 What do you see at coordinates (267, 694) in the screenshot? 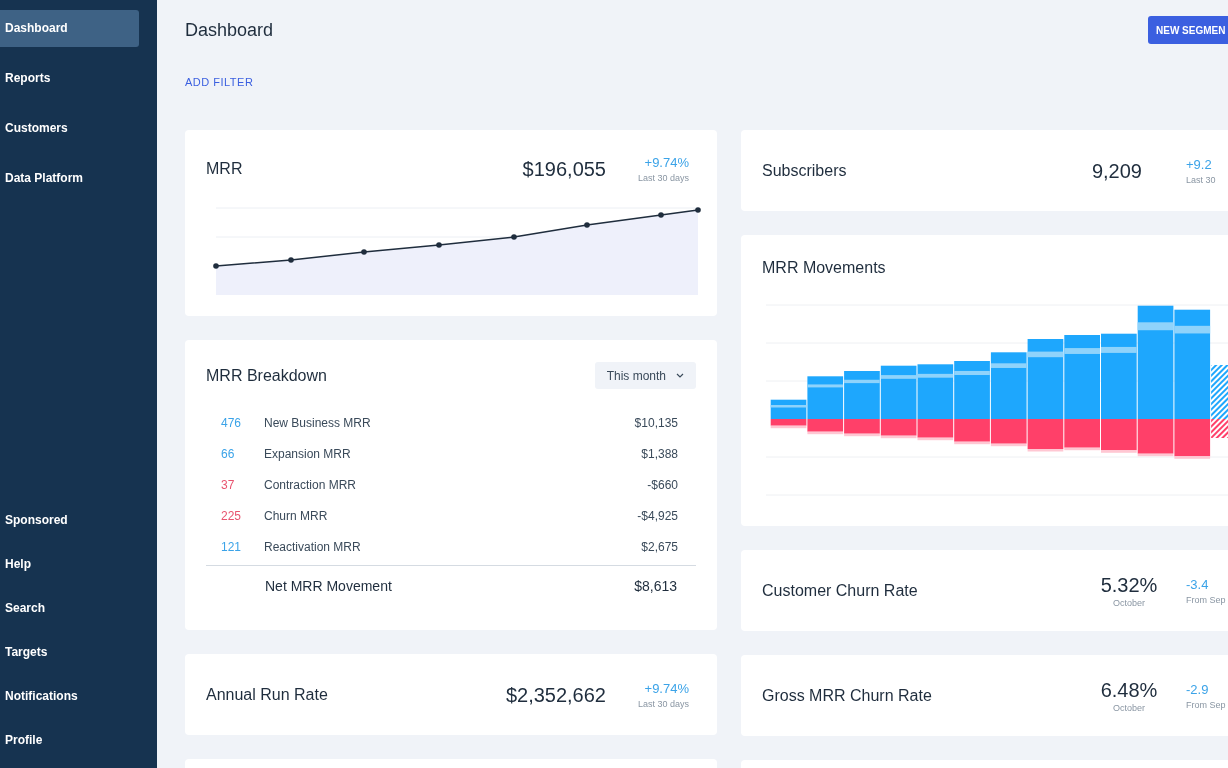
I see `card-title: Annual Run Rate` at bounding box center [267, 694].